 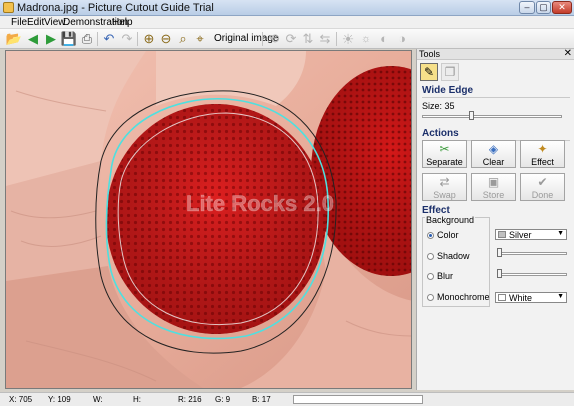 What do you see at coordinates (200, 39) in the screenshot?
I see `zoom-actual-icon: ⌖` at bounding box center [200, 39].